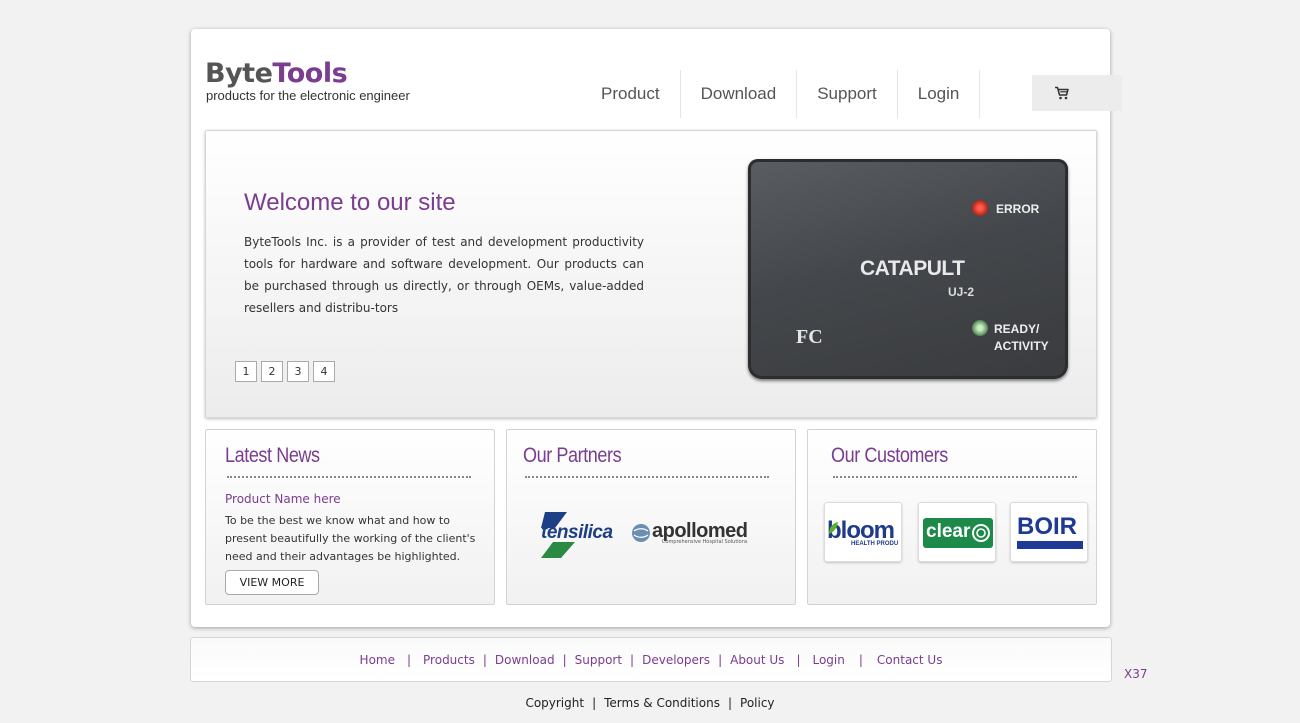 This screenshot has width=1300, height=723. Describe the element at coordinates (239, 73) in the screenshot. I see `logo-name-part1: Byte` at that location.